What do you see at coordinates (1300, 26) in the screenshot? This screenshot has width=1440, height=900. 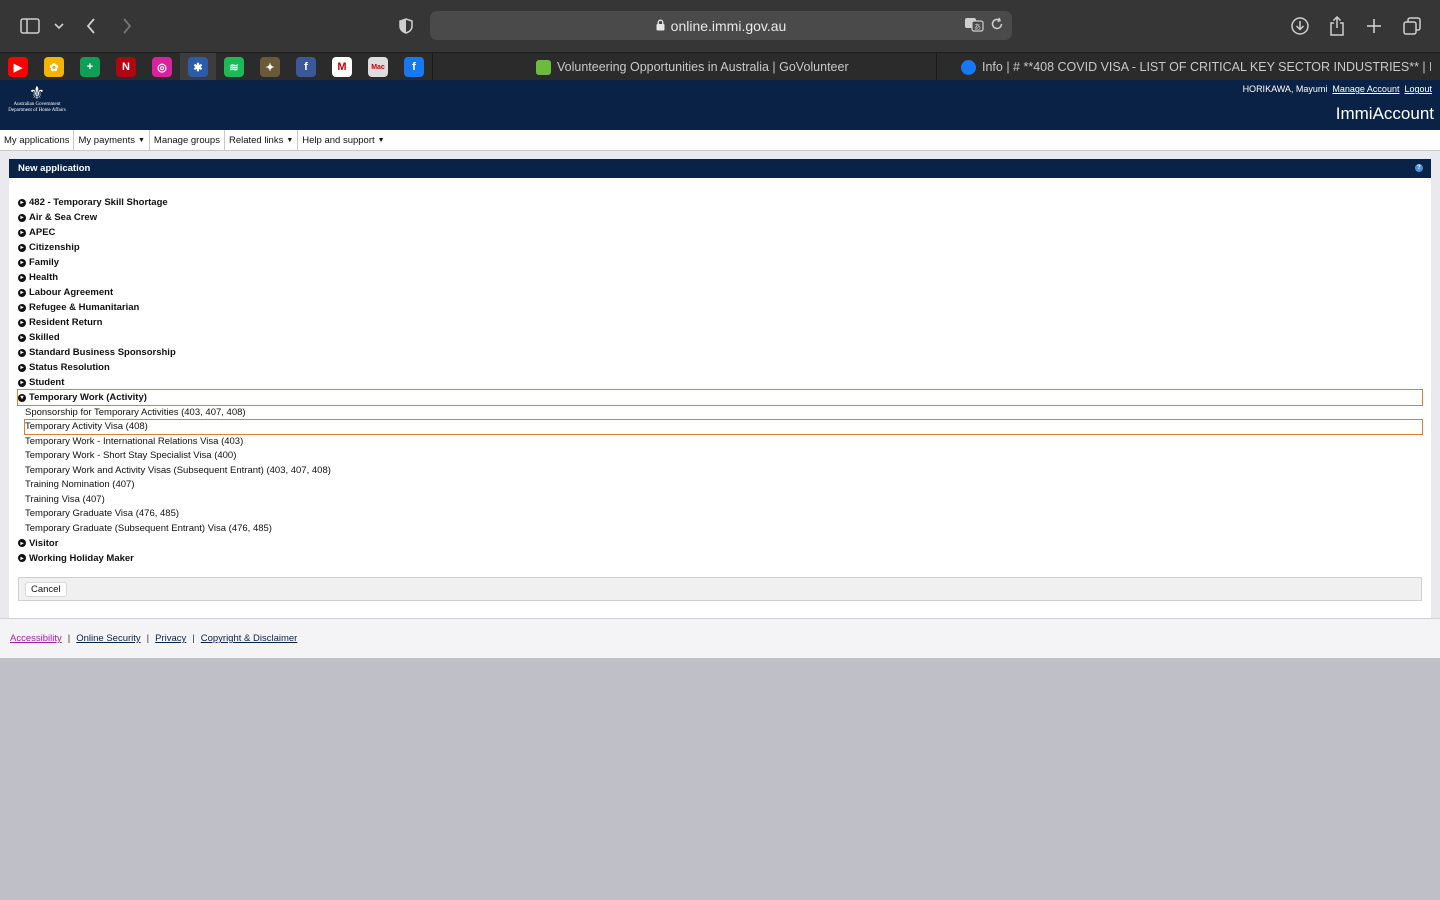 I see `downloads-icon` at bounding box center [1300, 26].